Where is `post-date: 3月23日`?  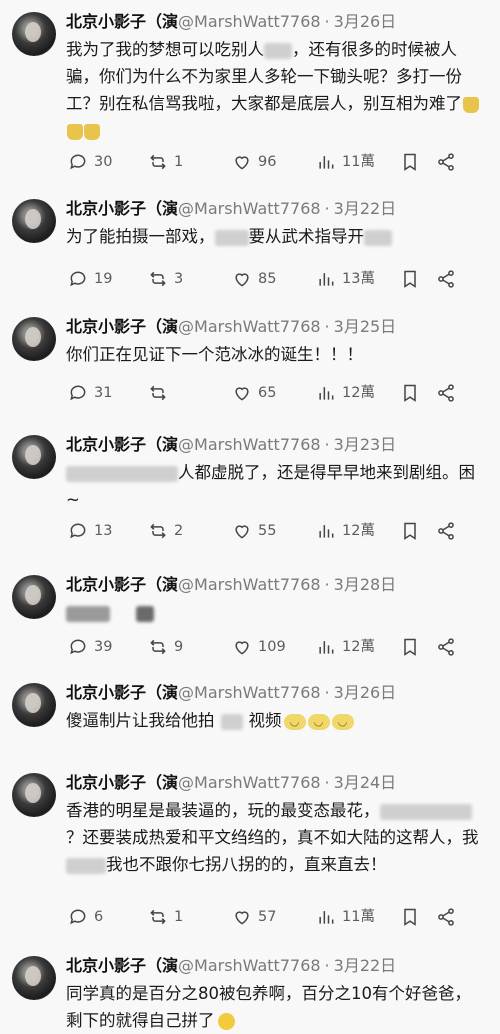 post-date: 3月23日 is located at coordinates (365, 444).